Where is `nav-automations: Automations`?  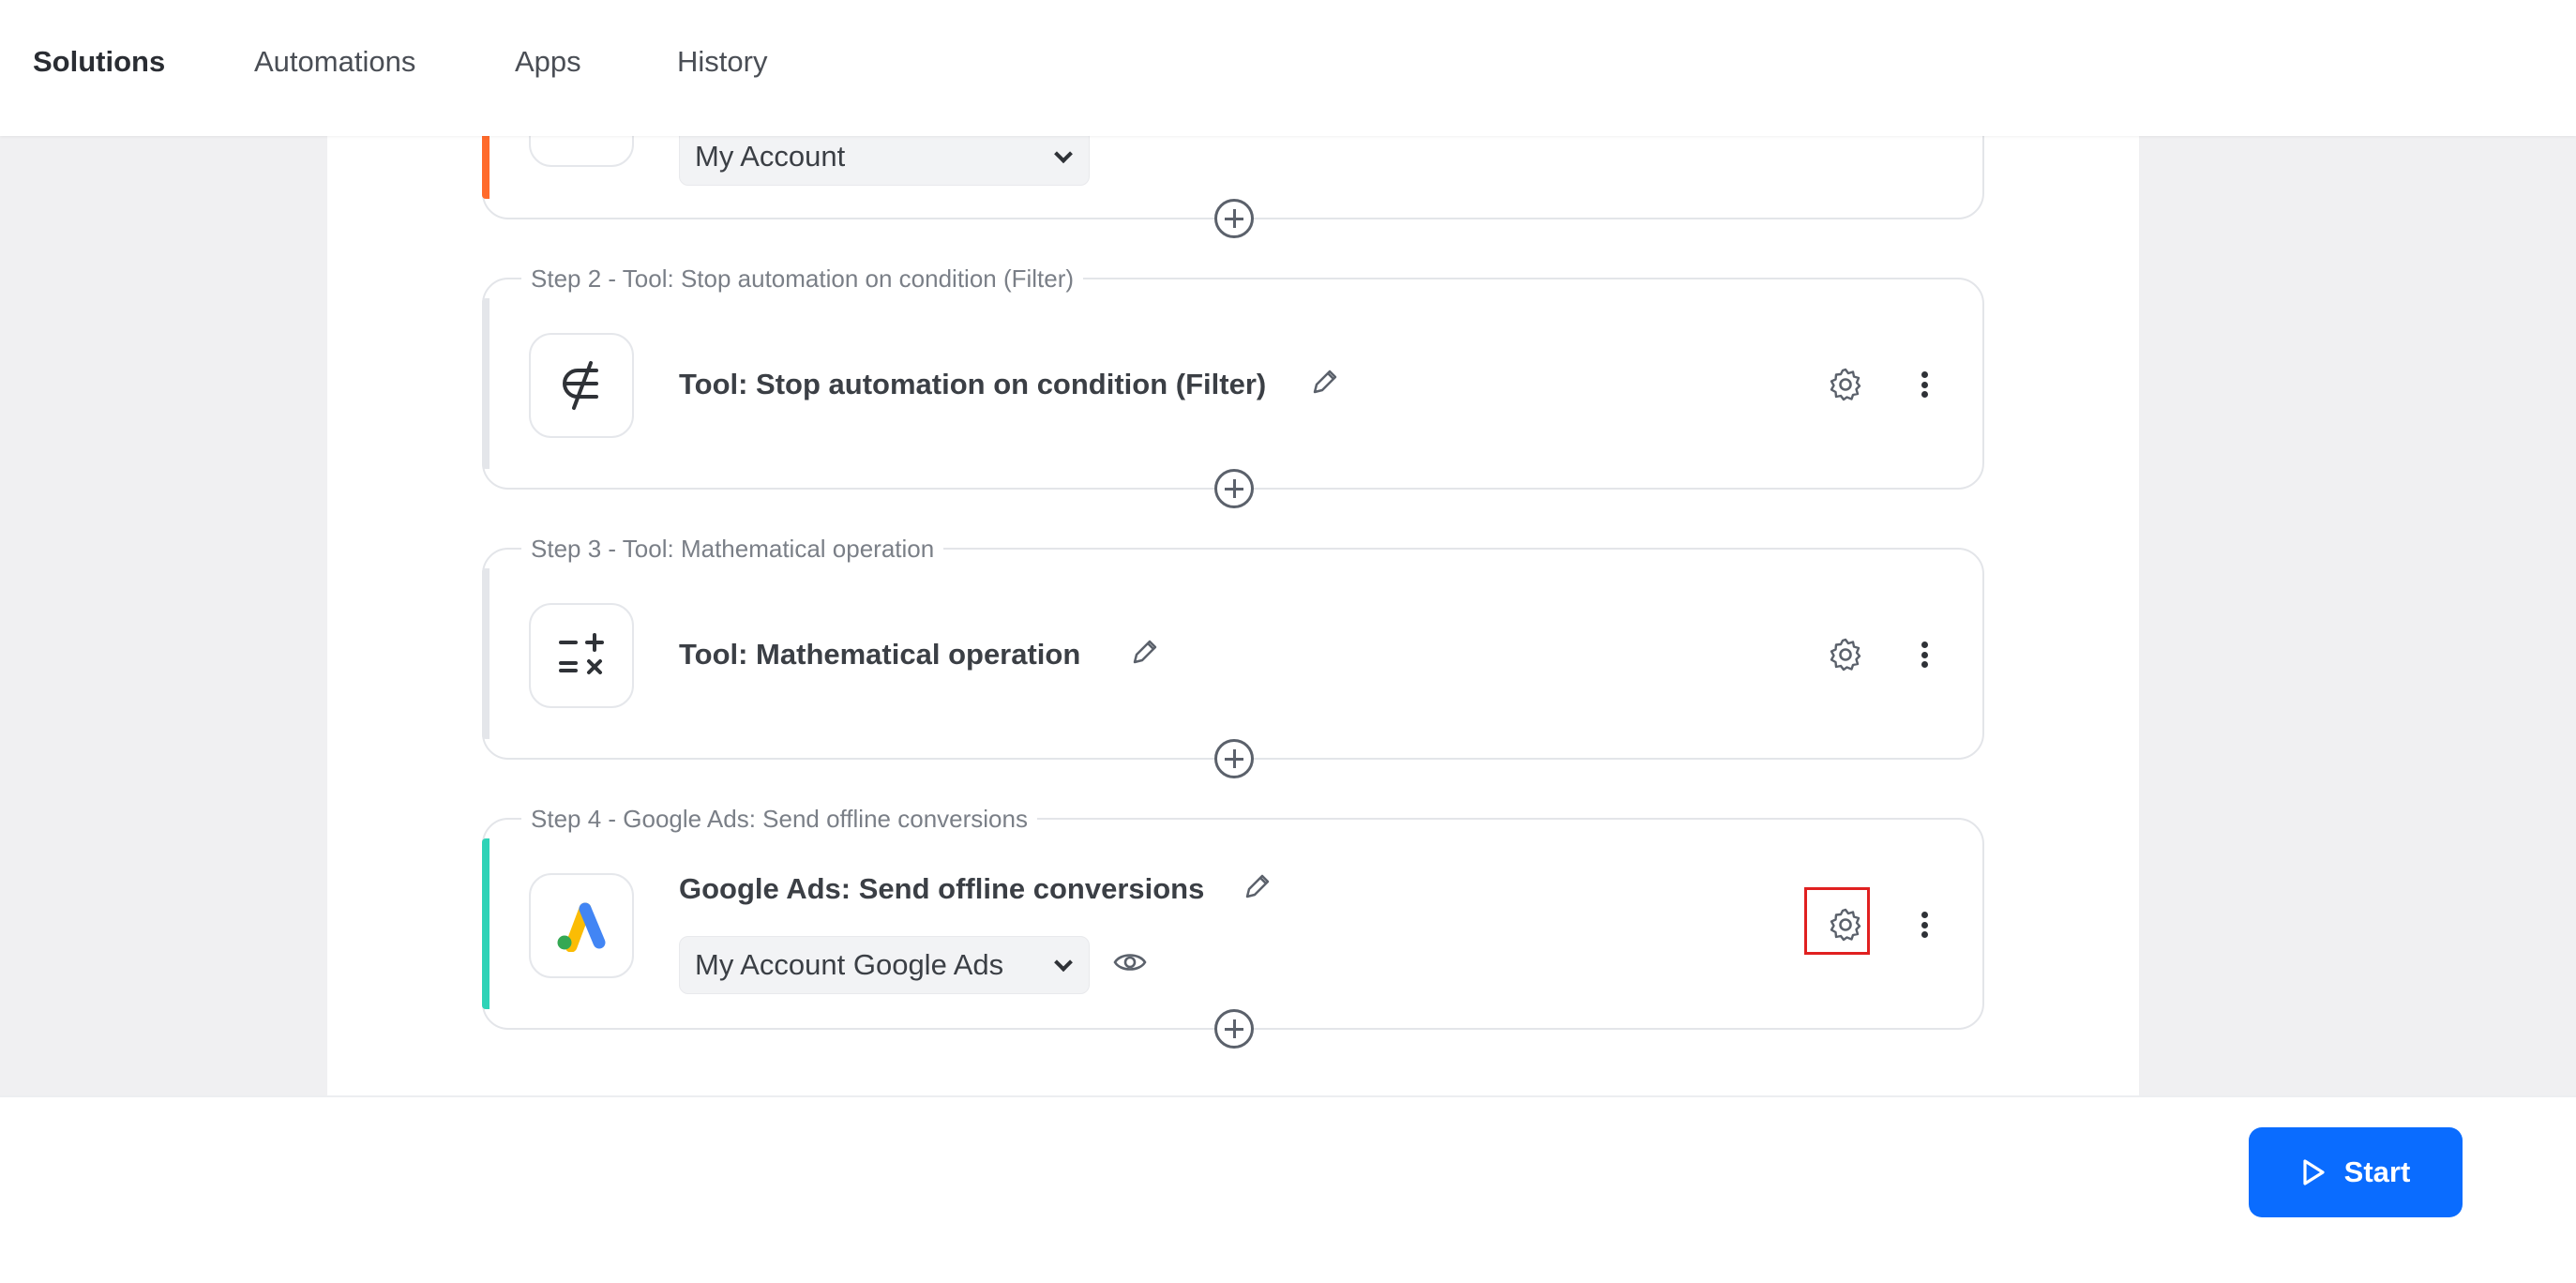 nav-automations: Automations is located at coordinates (334, 62).